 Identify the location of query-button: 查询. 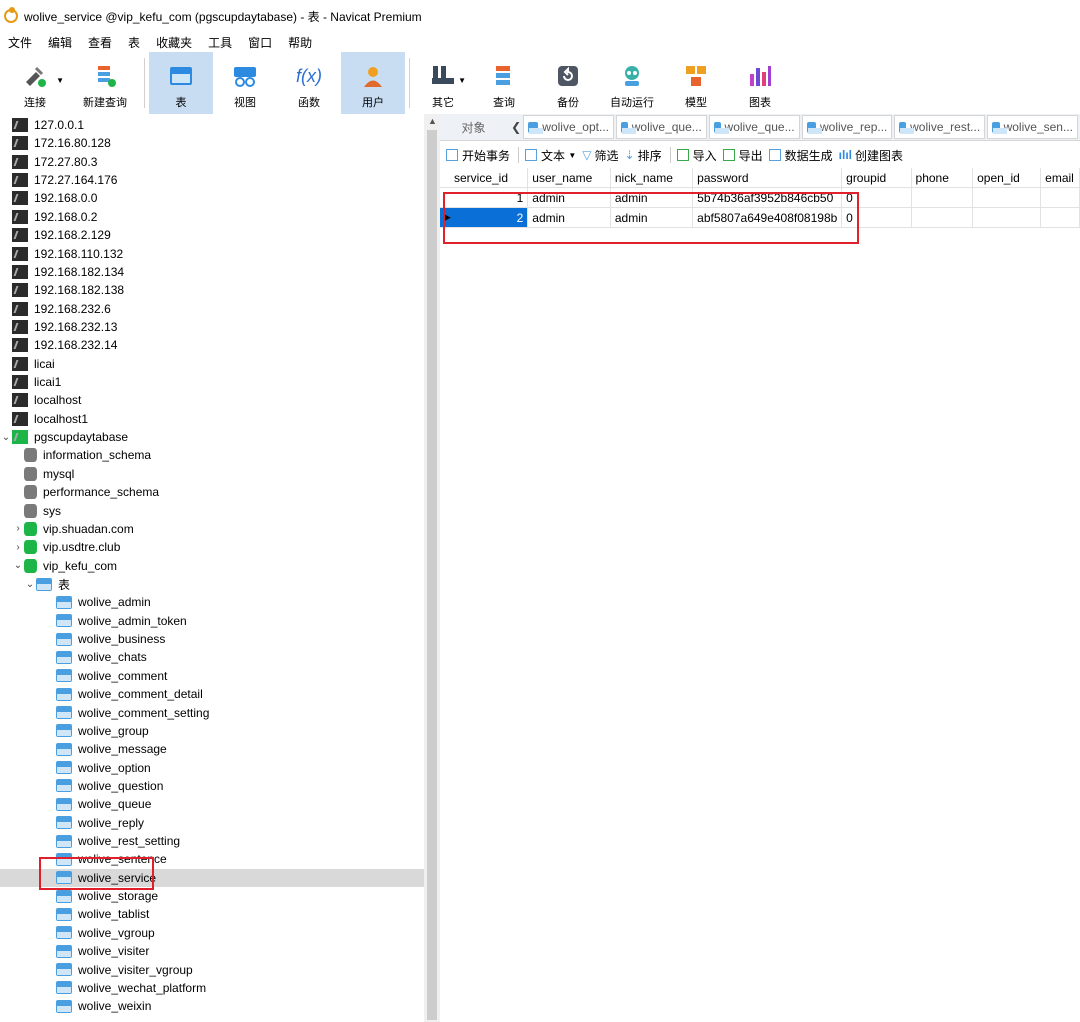
(504, 83).